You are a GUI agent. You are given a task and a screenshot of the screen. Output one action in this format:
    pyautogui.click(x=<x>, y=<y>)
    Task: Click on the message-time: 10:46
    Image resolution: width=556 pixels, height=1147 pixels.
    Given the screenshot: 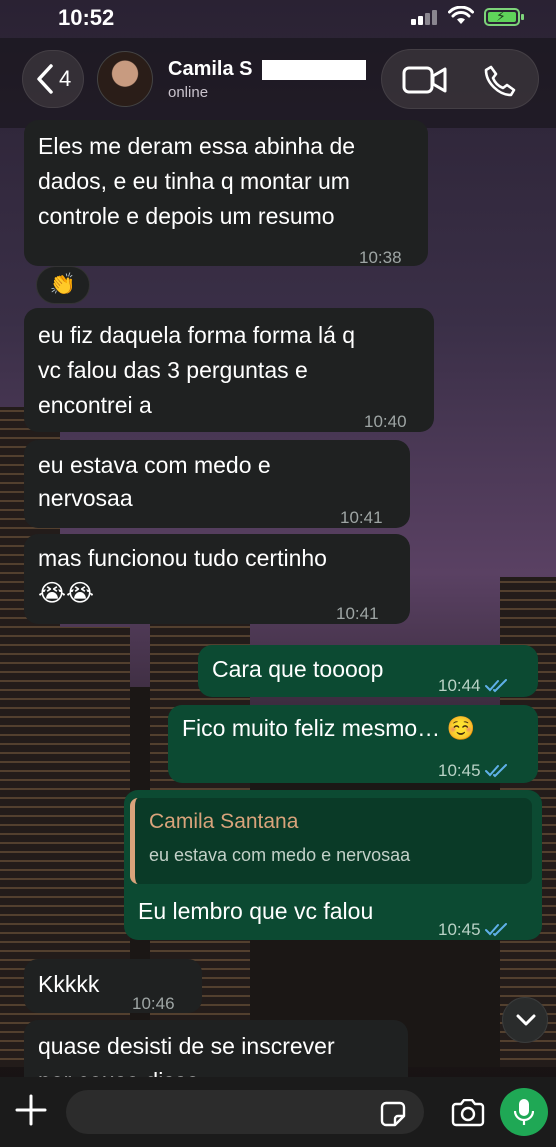 What is the action you would take?
    pyautogui.click(x=153, y=1003)
    